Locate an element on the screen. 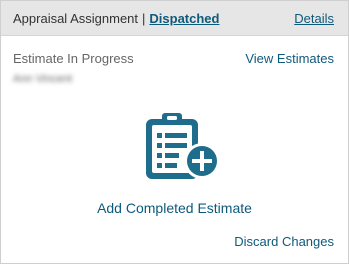 The height and width of the screenshot is (264, 349). estimate-row: Estimate In Progress View Estimates is located at coordinates (174, 51).